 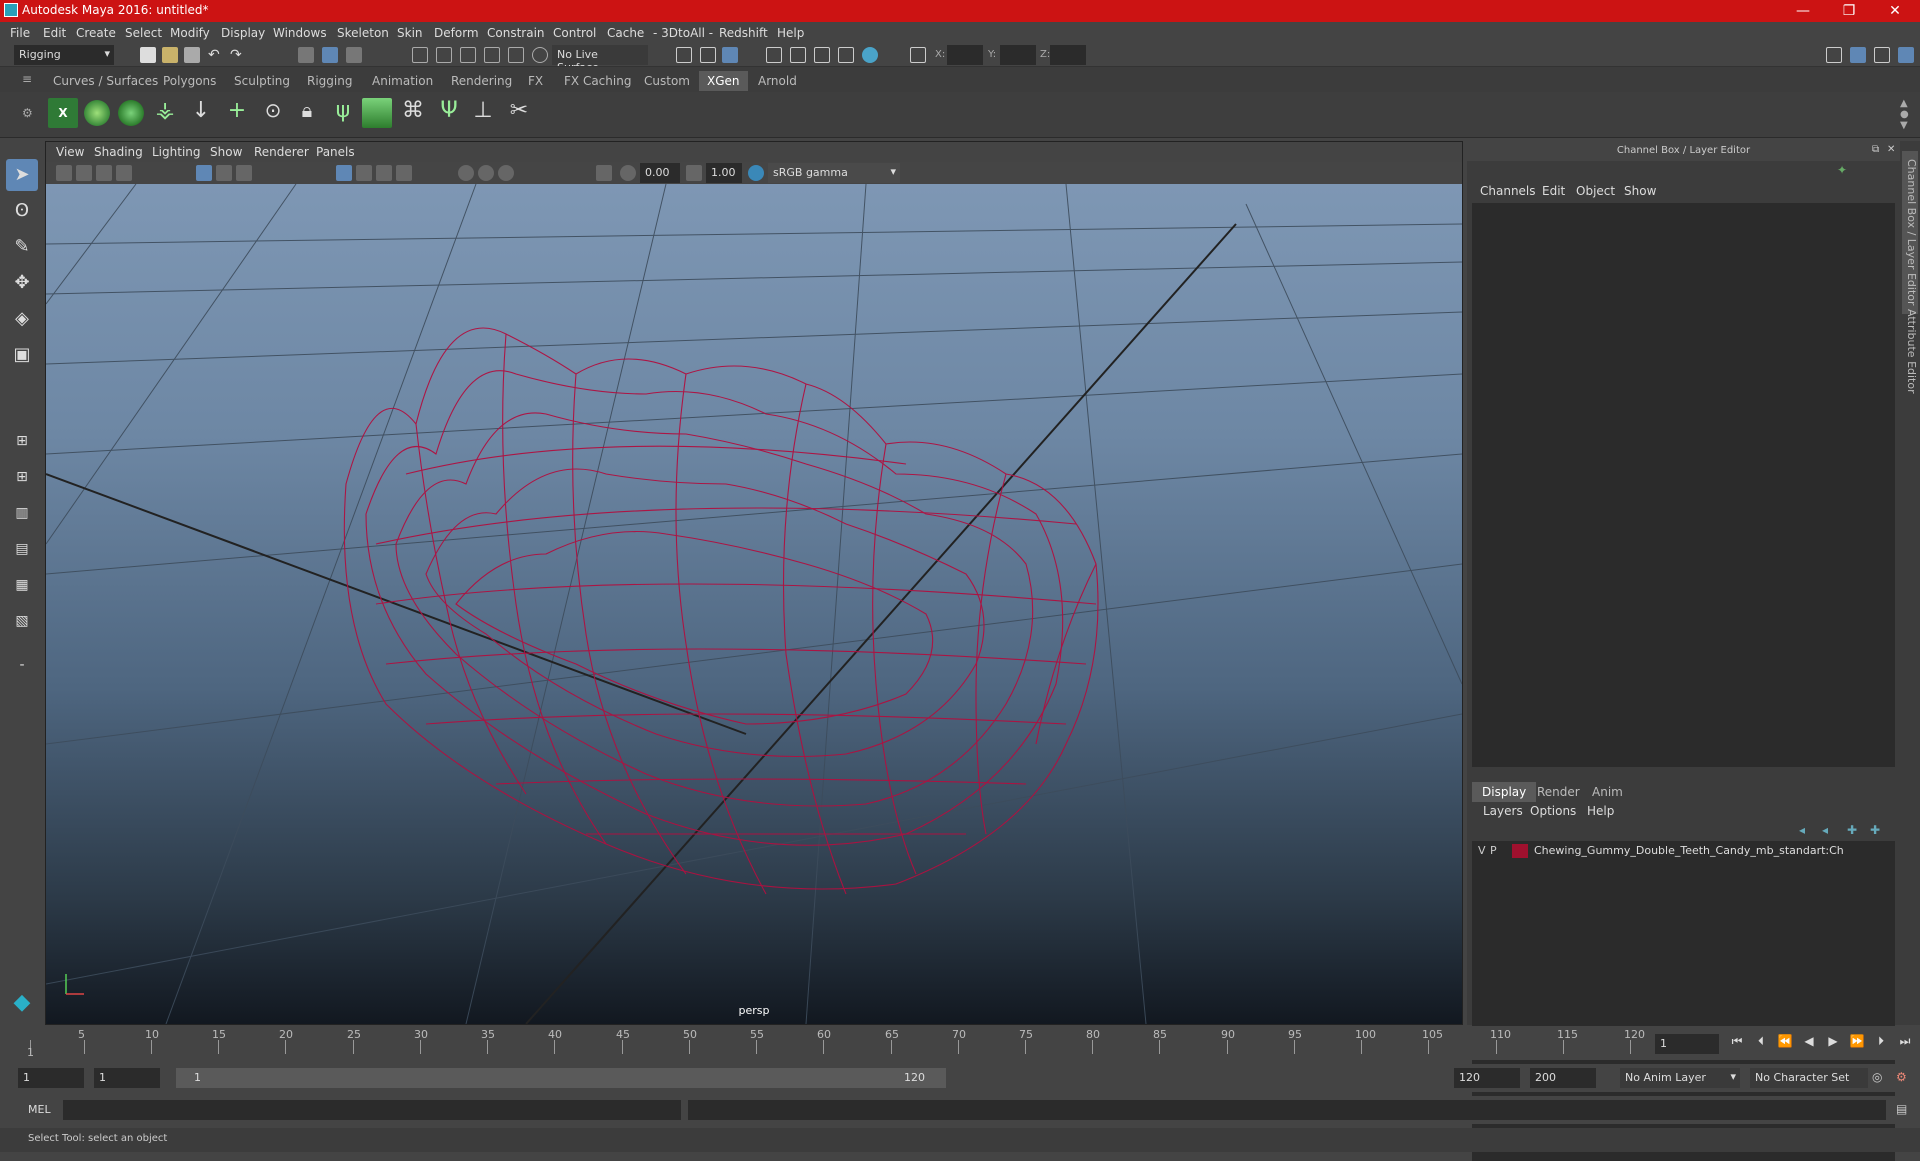 I want to click on scene-end-field: 200, so click(x=1563, y=1078).